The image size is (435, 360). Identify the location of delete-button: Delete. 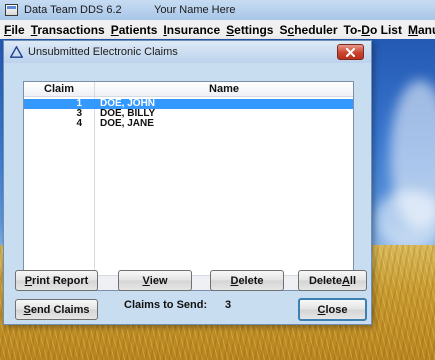
(247, 280).